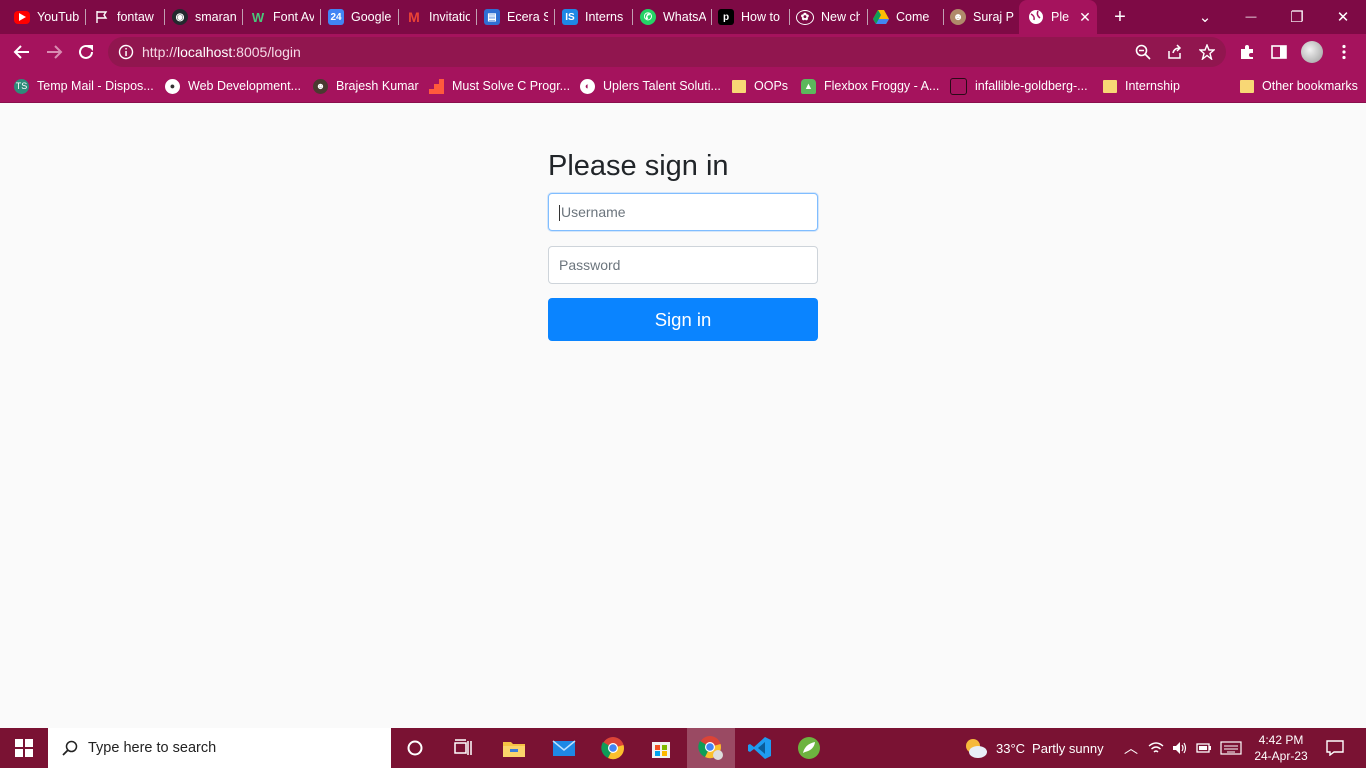 The width and height of the screenshot is (1366, 768). I want to click on file-explorer-button, so click(514, 748).